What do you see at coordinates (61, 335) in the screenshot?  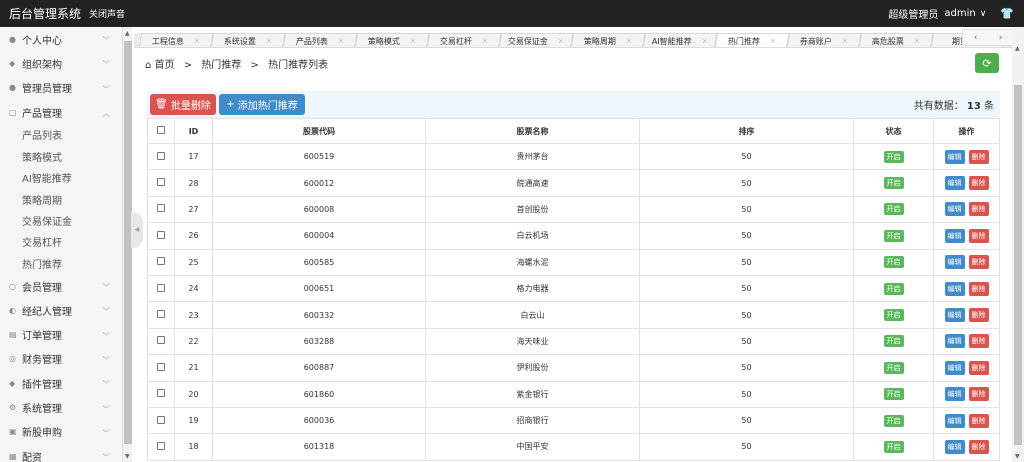 I see `sidebar-group: ▤ 订单管理 ﹀` at bounding box center [61, 335].